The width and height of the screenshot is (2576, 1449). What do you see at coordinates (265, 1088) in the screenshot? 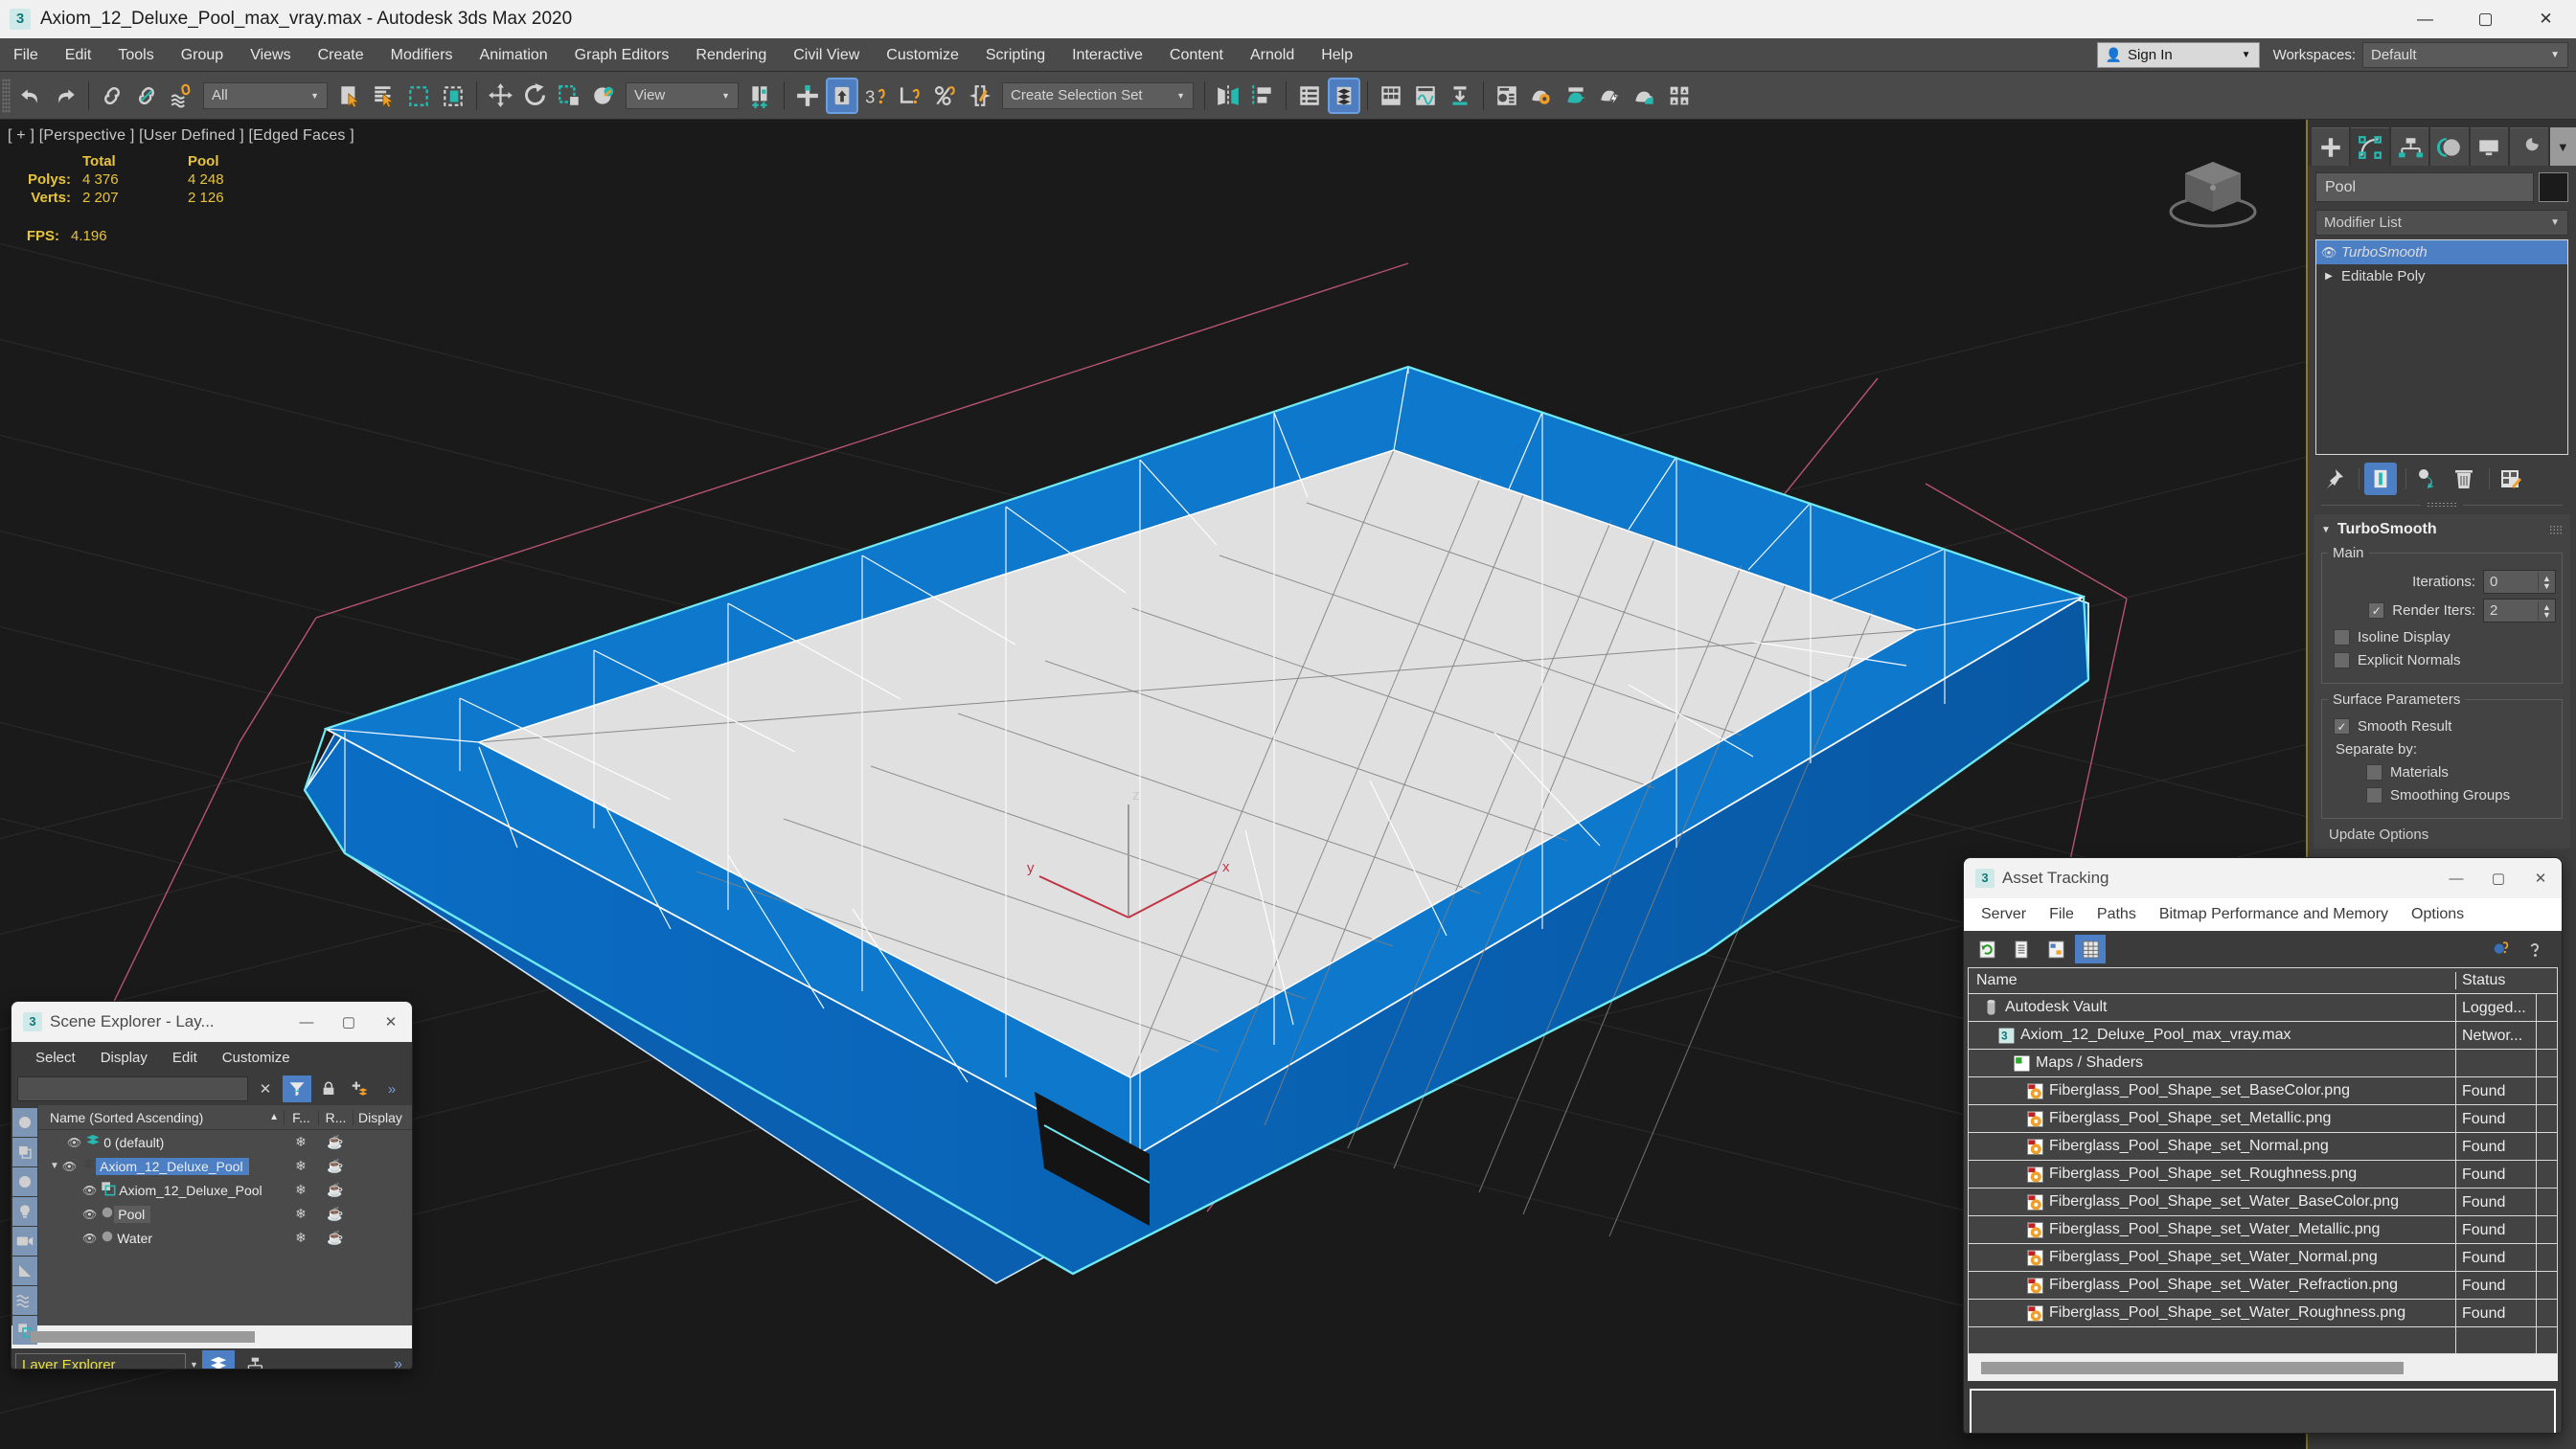
I see `clear-search-icon: ✕` at bounding box center [265, 1088].